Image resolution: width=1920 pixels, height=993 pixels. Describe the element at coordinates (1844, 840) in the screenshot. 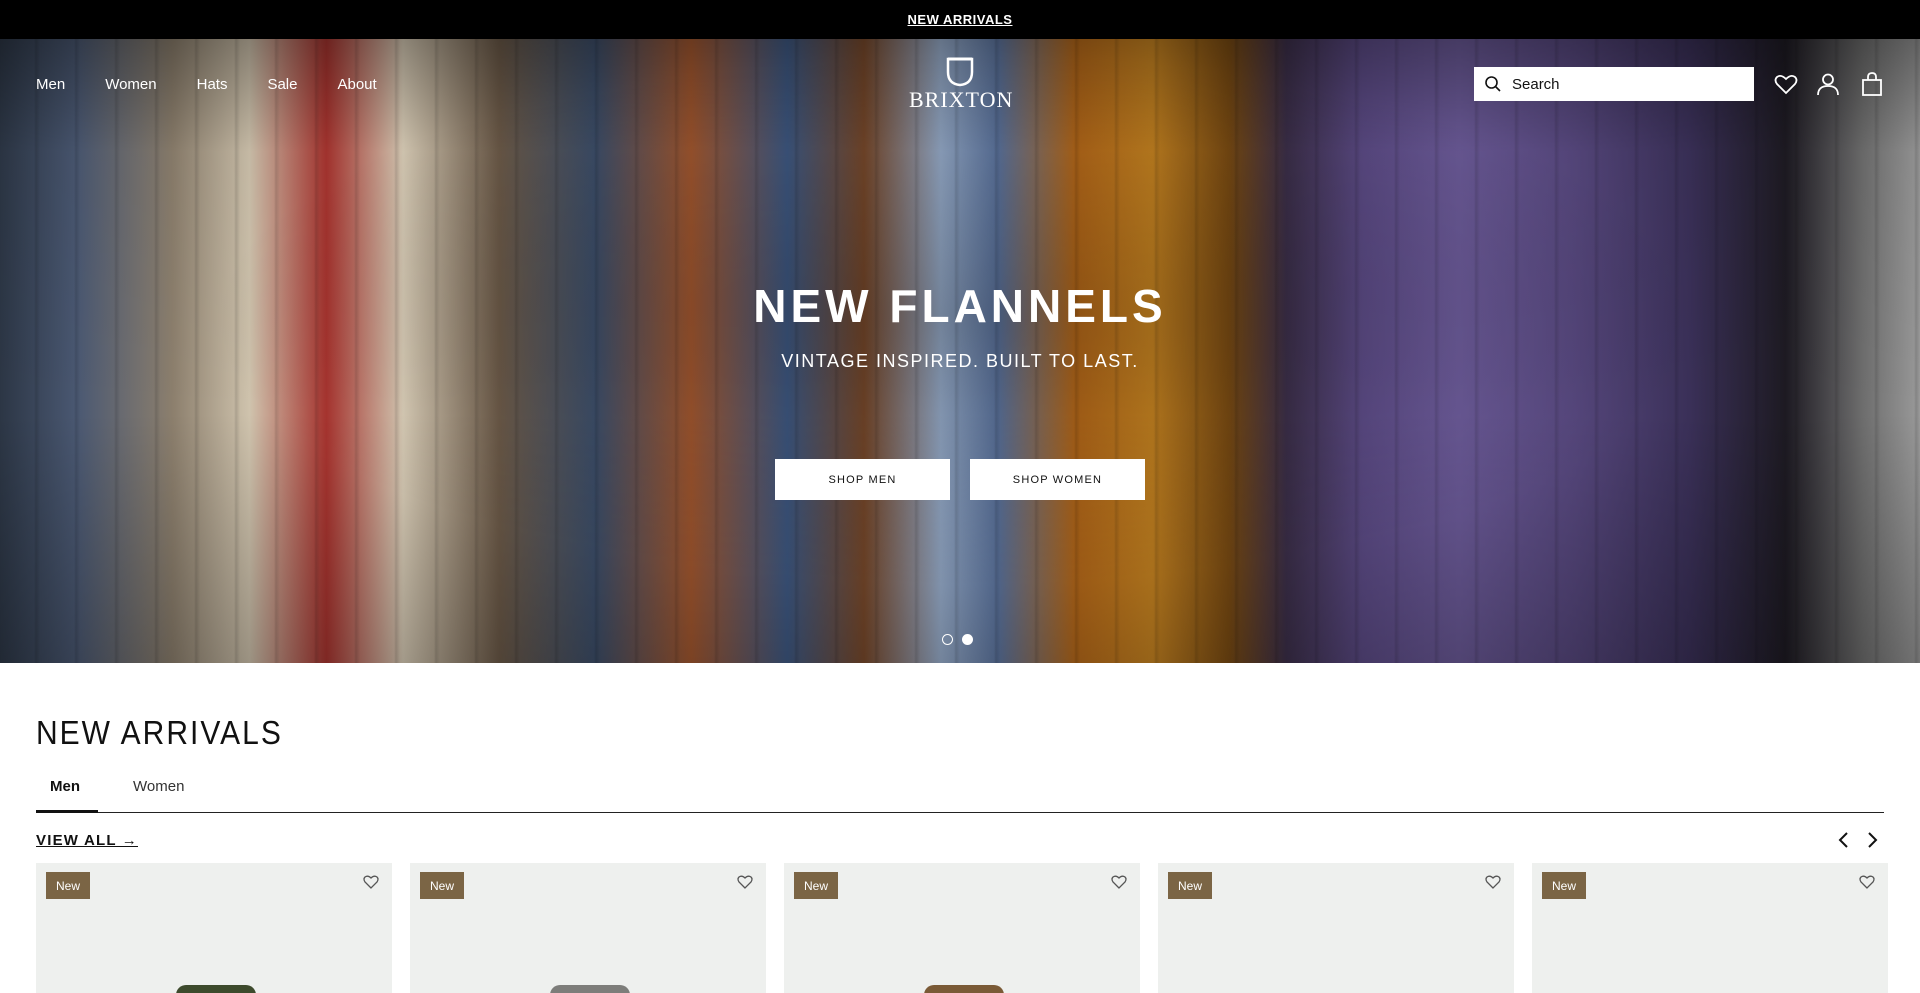

I see `chevron-left-icon` at that location.